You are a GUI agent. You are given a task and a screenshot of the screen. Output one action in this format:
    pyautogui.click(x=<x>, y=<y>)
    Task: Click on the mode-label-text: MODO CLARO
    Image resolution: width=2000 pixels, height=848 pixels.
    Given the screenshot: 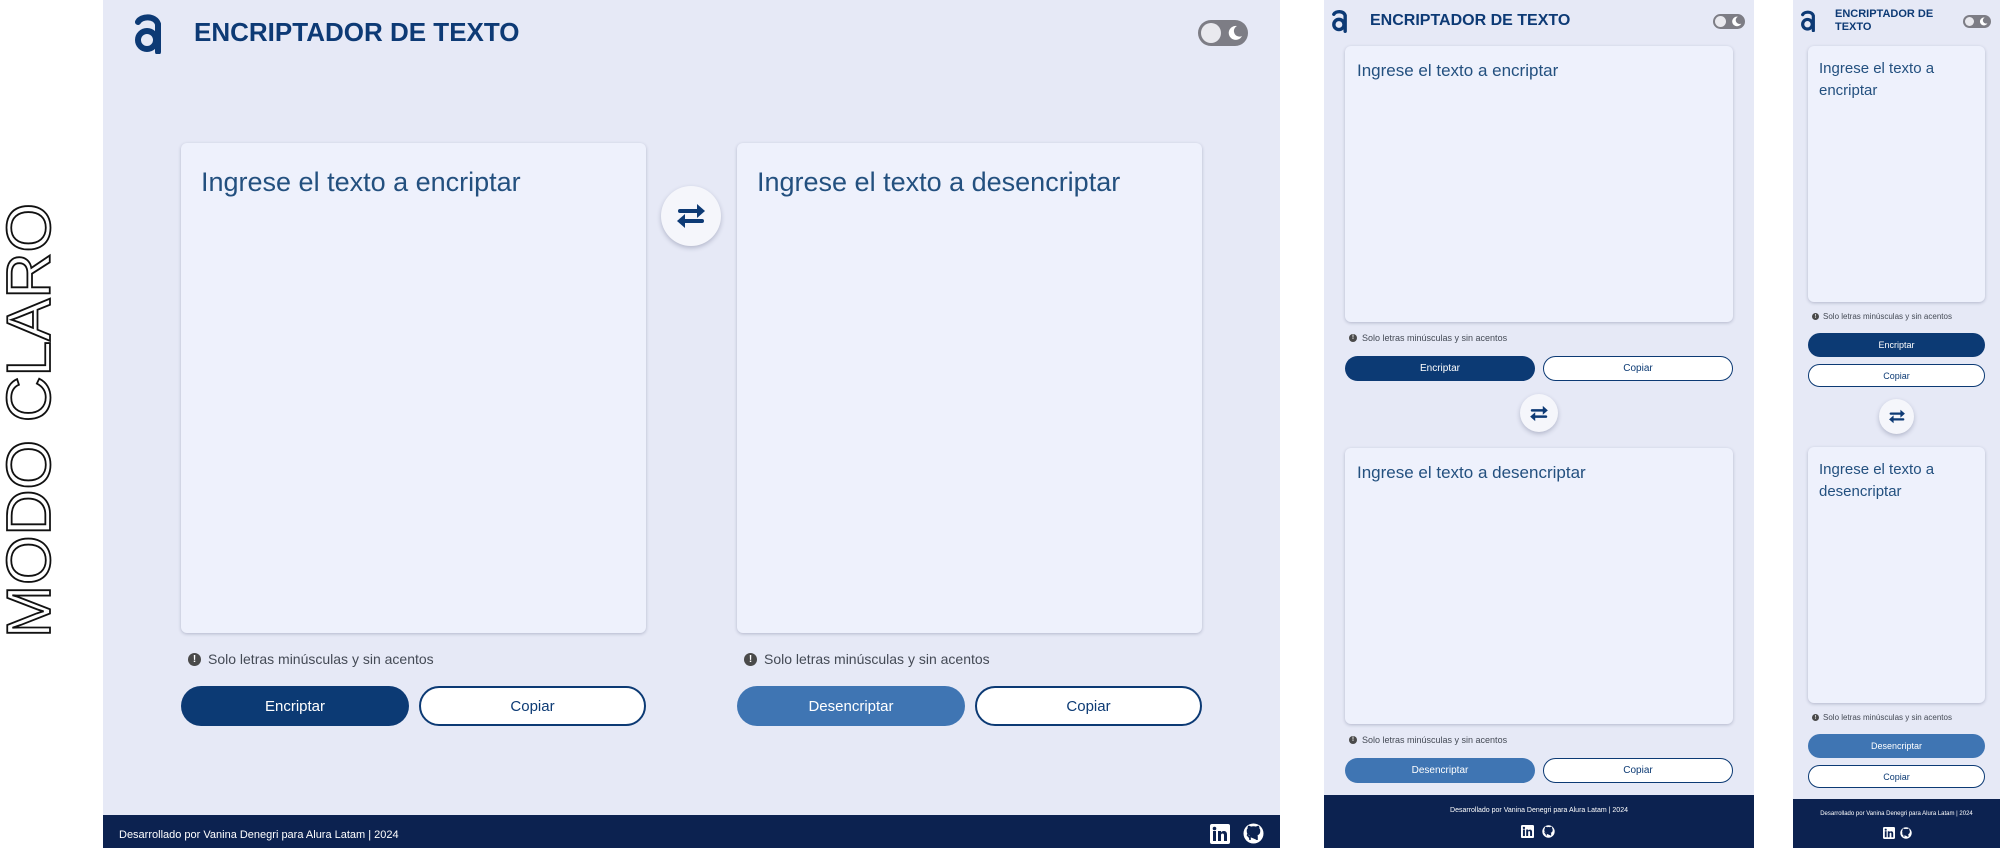 What is the action you would take?
    pyautogui.click(x=32, y=420)
    